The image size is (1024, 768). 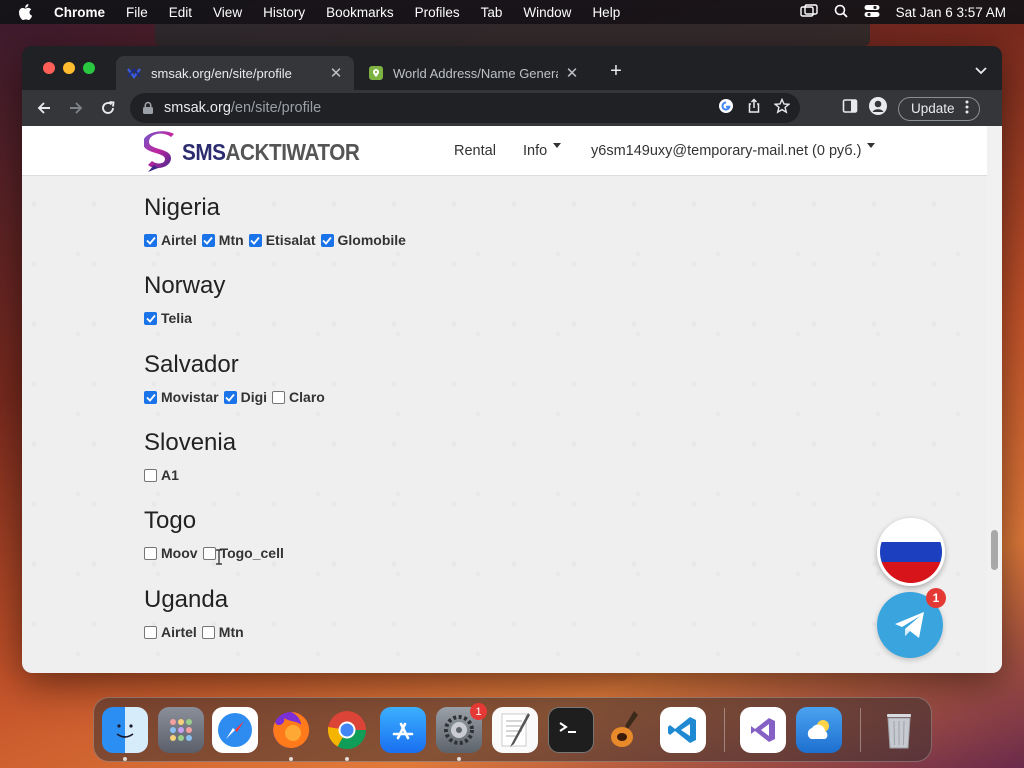 I want to click on operator-label: Claro, so click(x=307, y=397).